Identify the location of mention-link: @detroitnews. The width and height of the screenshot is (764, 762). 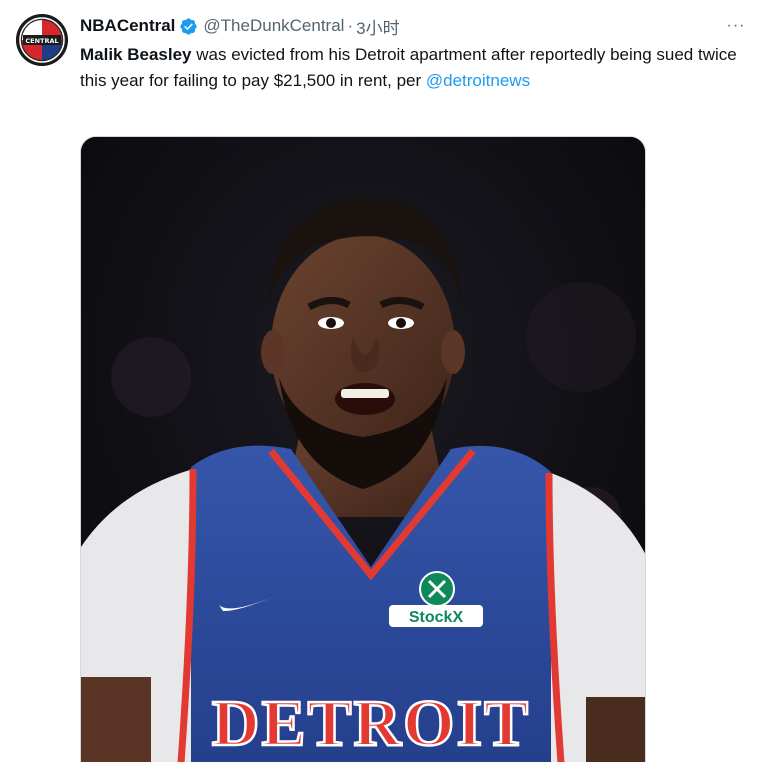
(478, 80).